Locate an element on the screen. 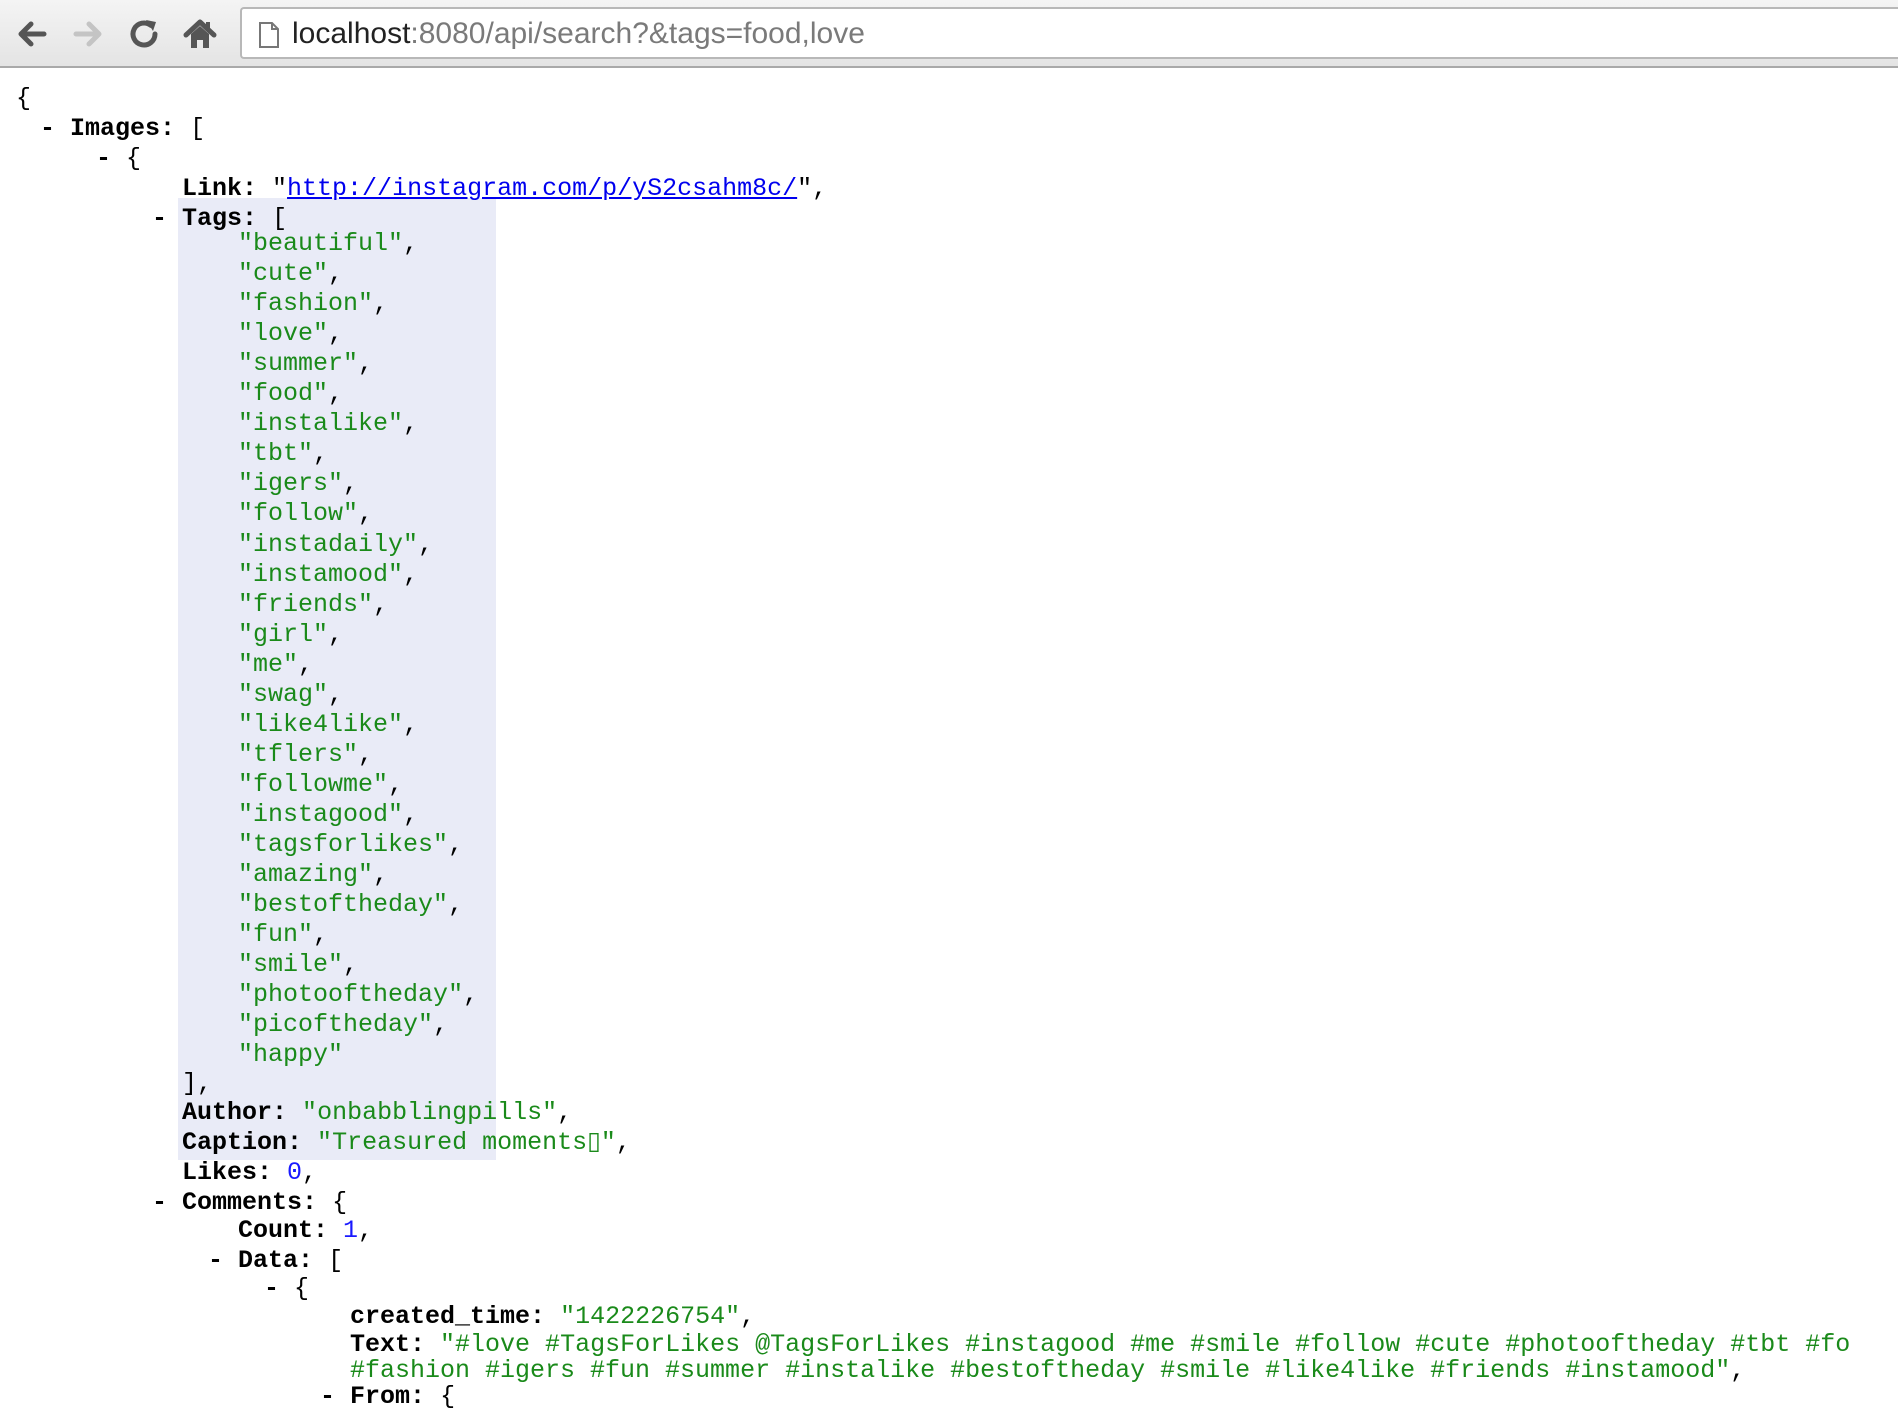  tag-item: "me", is located at coordinates (276, 664).